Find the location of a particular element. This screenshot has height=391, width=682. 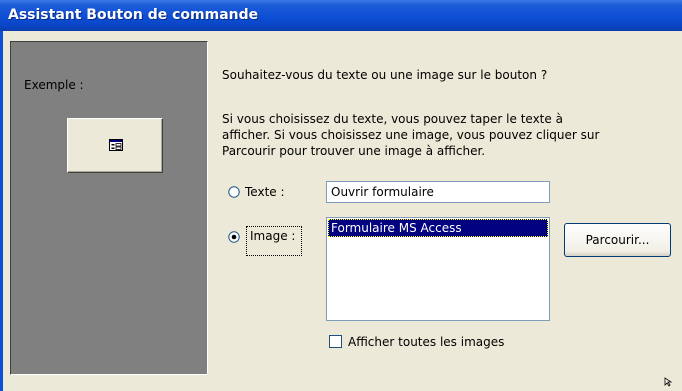

form-icon is located at coordinates (116, 145).